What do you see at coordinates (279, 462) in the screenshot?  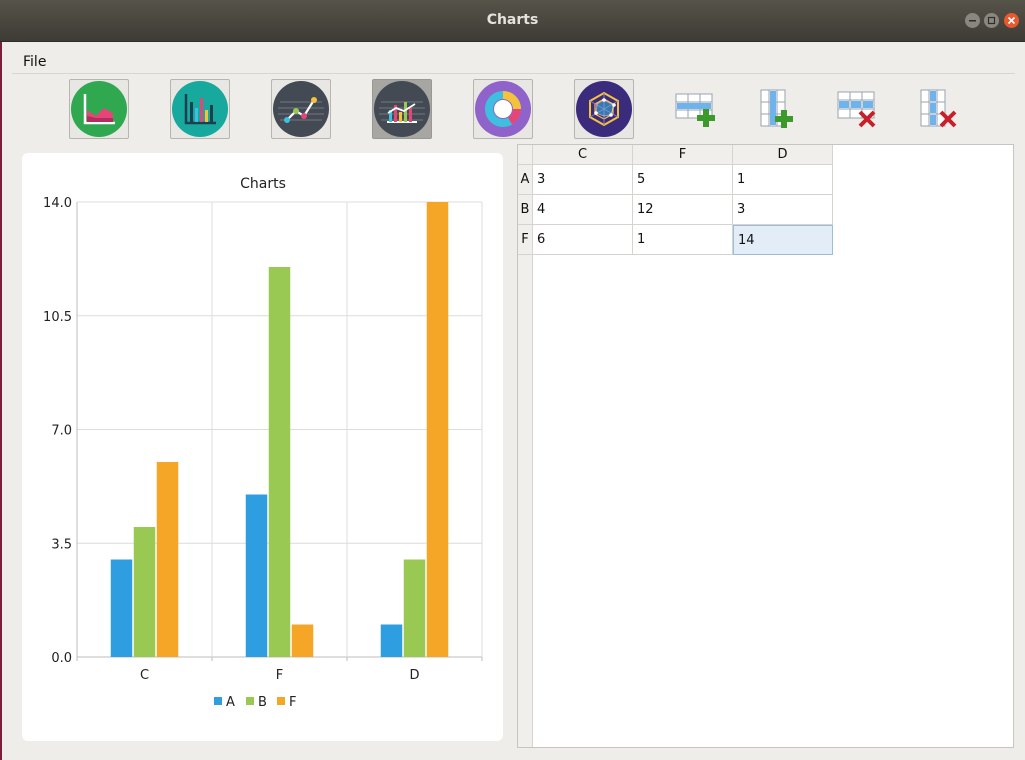 I see `bar-B-F` at bounding box center [279, 462].